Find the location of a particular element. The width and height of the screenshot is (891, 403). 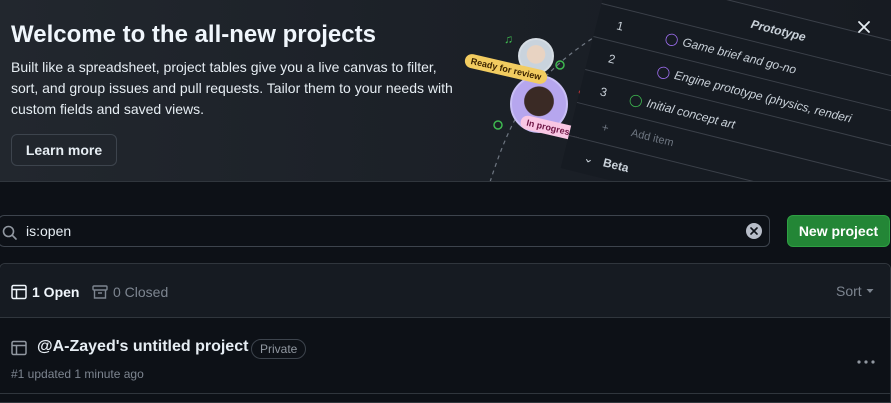

project-meta: #1 updated 1 minute ago is located at coordinates (77, 374).